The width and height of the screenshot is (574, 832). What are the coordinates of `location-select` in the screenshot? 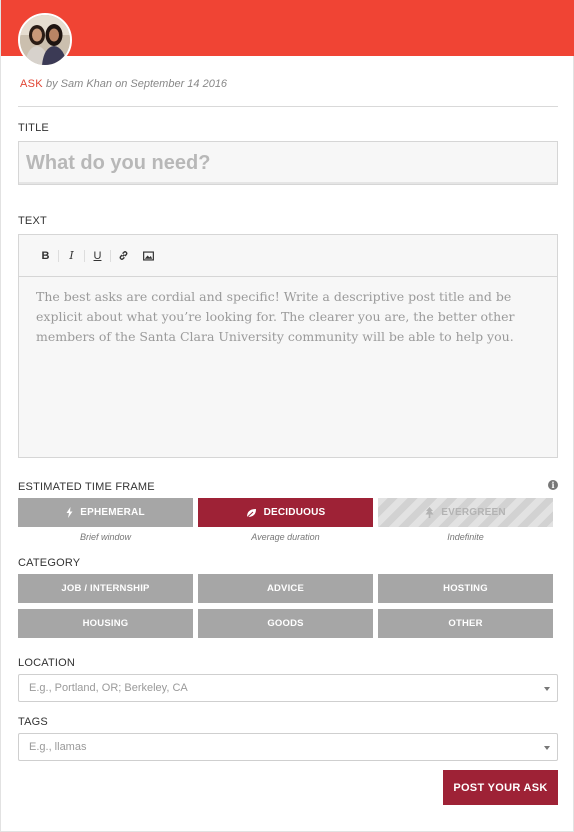 It's located at (288, 688).